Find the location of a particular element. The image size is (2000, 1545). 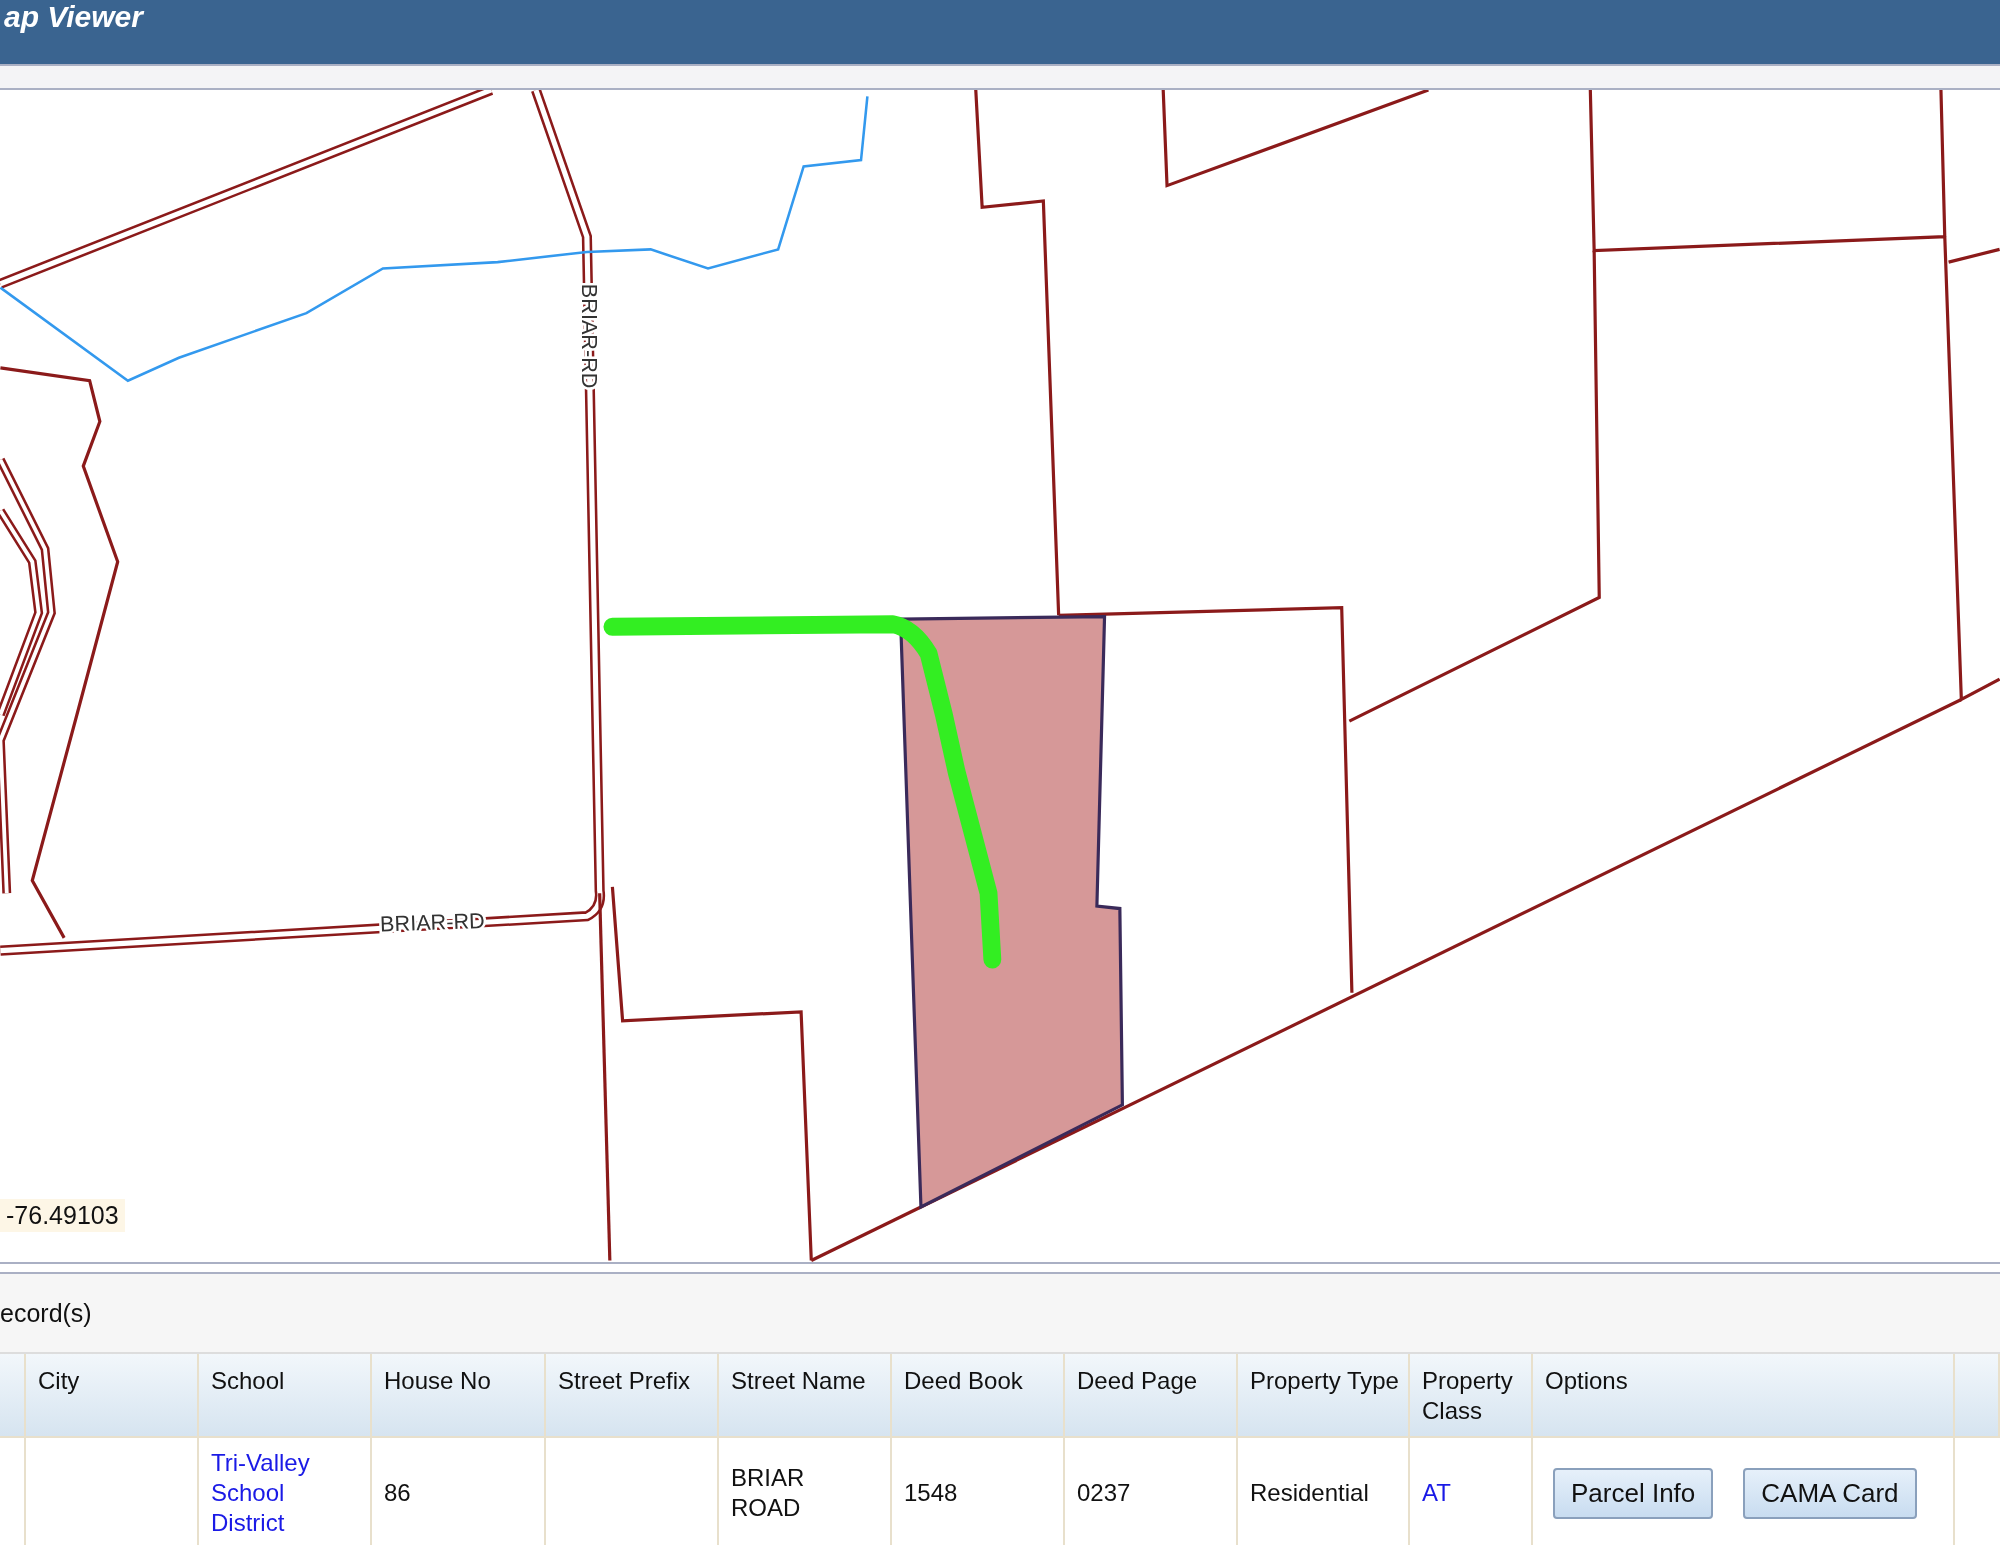

column-header: Street Name is located at coordinates (805, 1395).